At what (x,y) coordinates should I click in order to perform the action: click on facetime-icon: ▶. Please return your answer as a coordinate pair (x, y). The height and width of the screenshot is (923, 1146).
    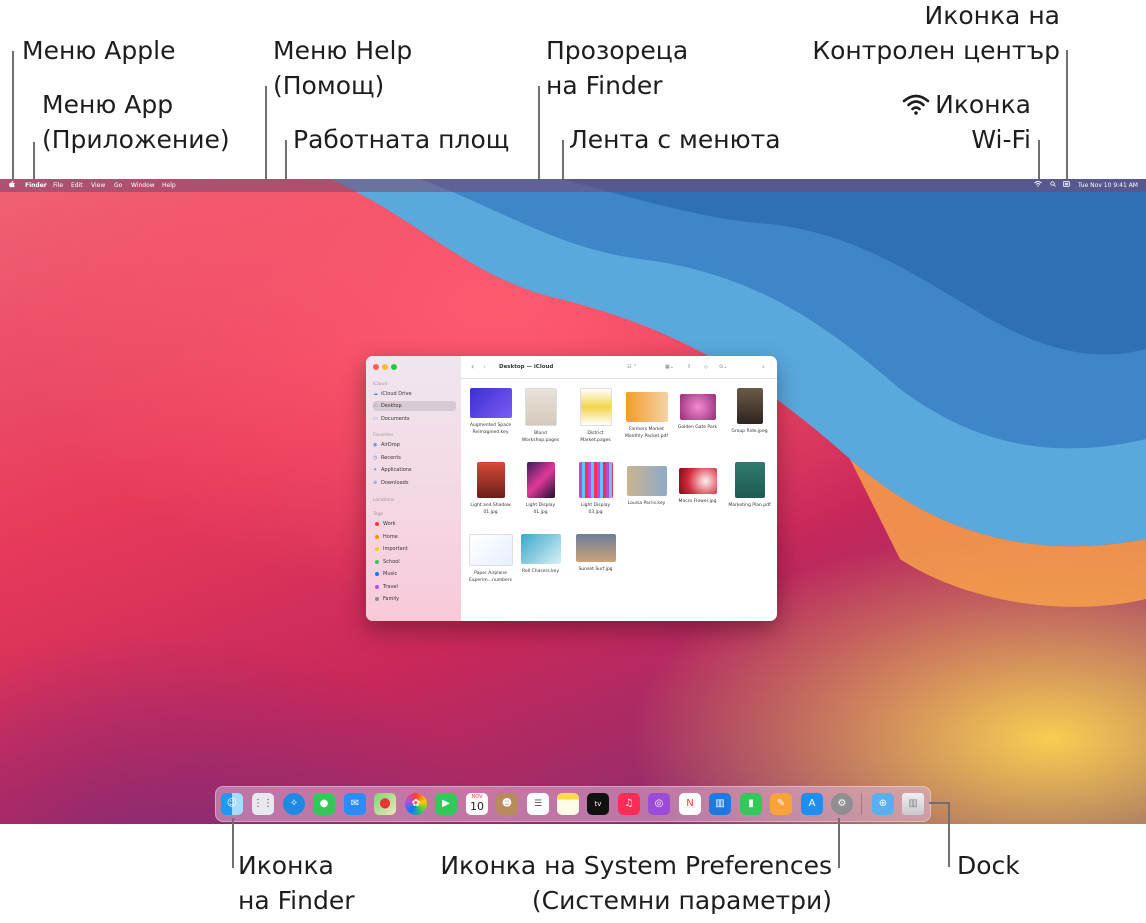
    Looking at the image, I should click on (446, 804).